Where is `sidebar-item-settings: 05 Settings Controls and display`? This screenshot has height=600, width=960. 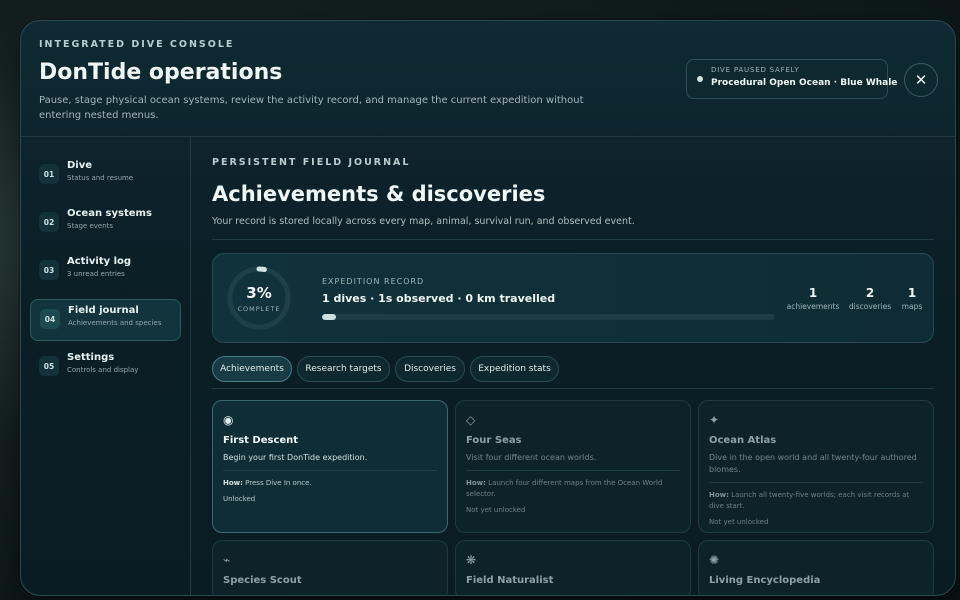 sidebar-item-settings: 05 Settings Controls and display is located at coordinates (105, 368).